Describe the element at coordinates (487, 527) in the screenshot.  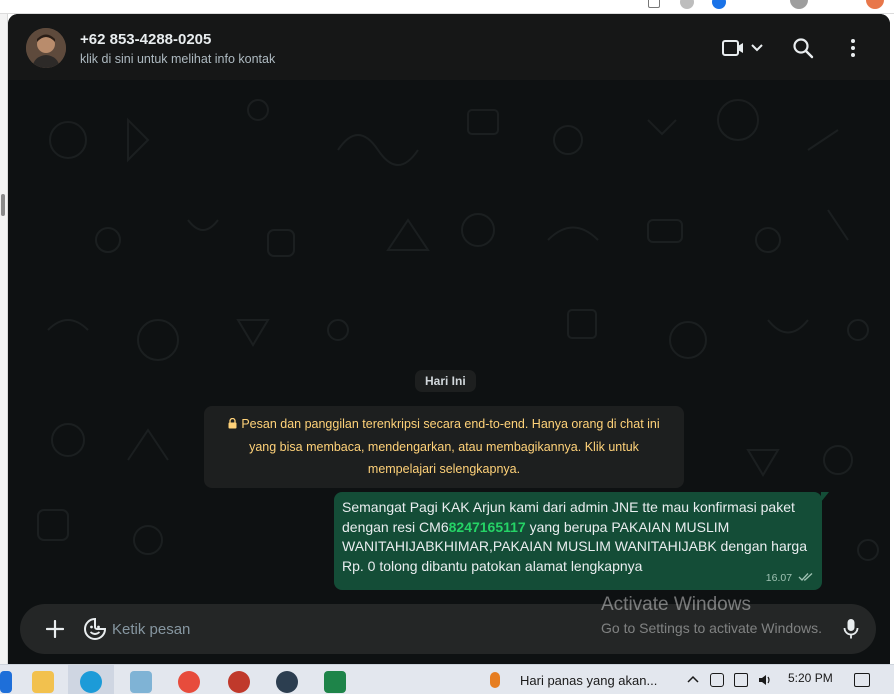
I see `tracking-number-link: 8247165117` at that location.